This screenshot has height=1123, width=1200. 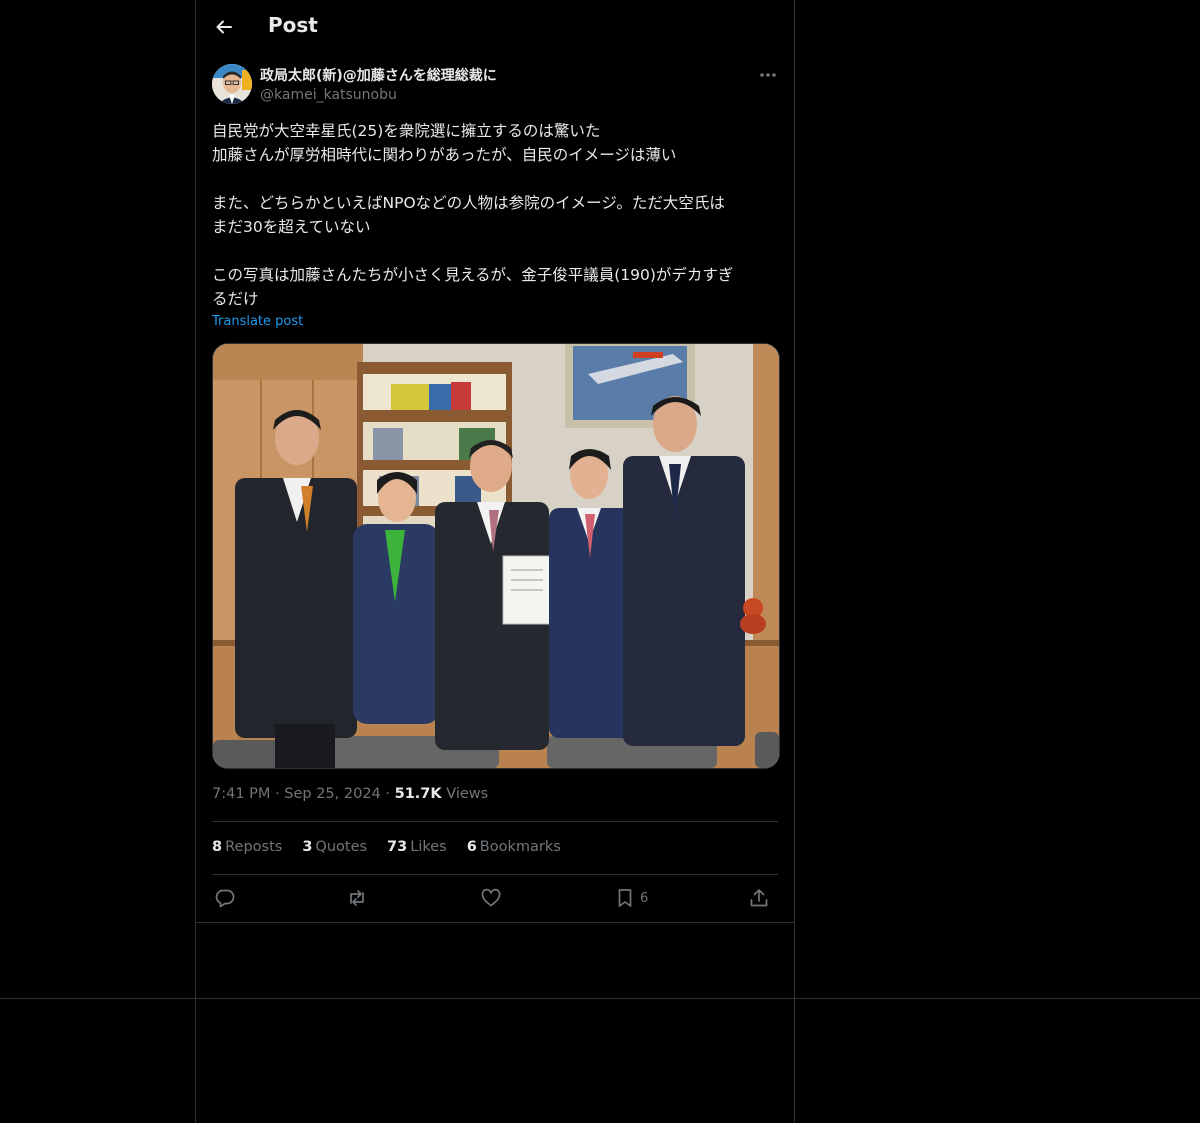 What do you see at coordinates (397, 847) in the screenshot?
I see `likes-count: 73` at bounding box center [397, 847].